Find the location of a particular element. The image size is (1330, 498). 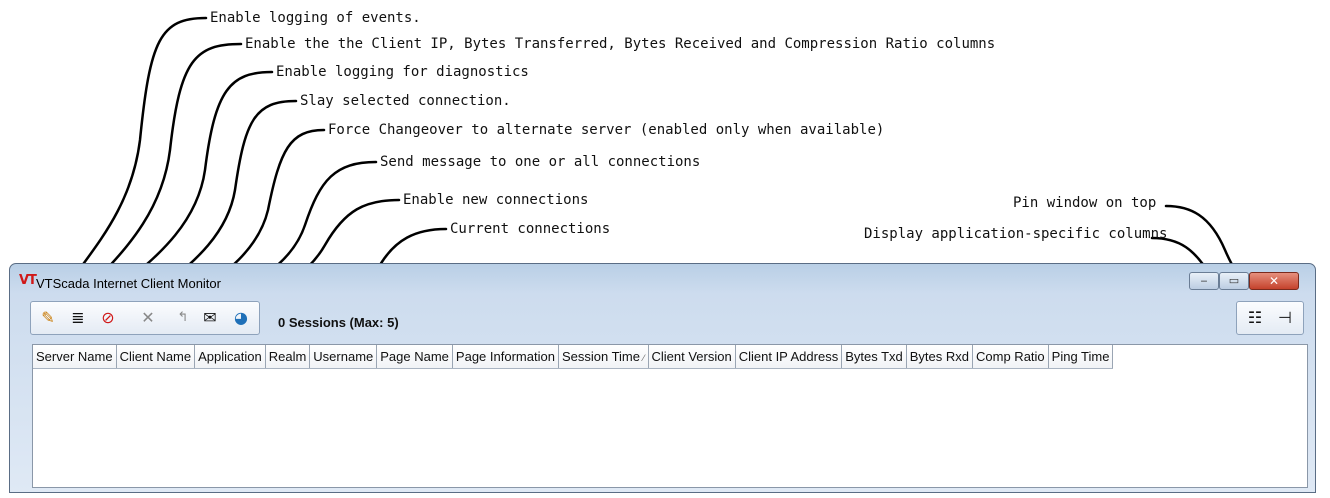

col-comp-ratio: Comp Ratio is located at coordinates (1011, 356).